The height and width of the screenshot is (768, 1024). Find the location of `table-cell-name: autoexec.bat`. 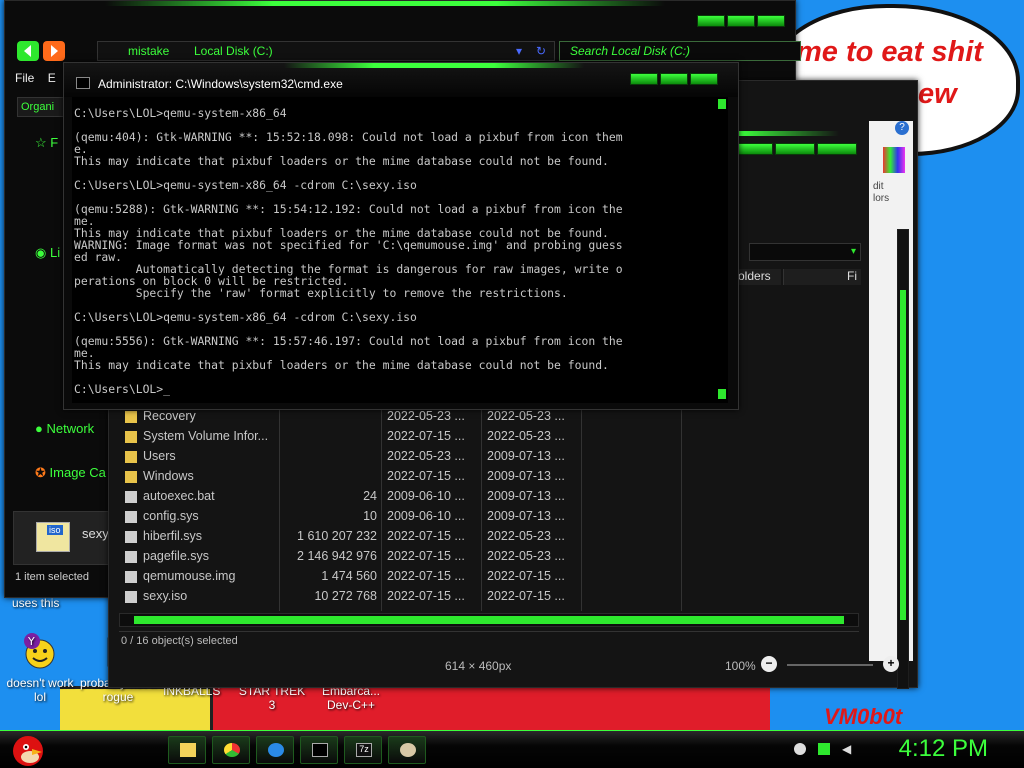

table-cell-name: autoexec.bat is located at coordinates (179, 496).